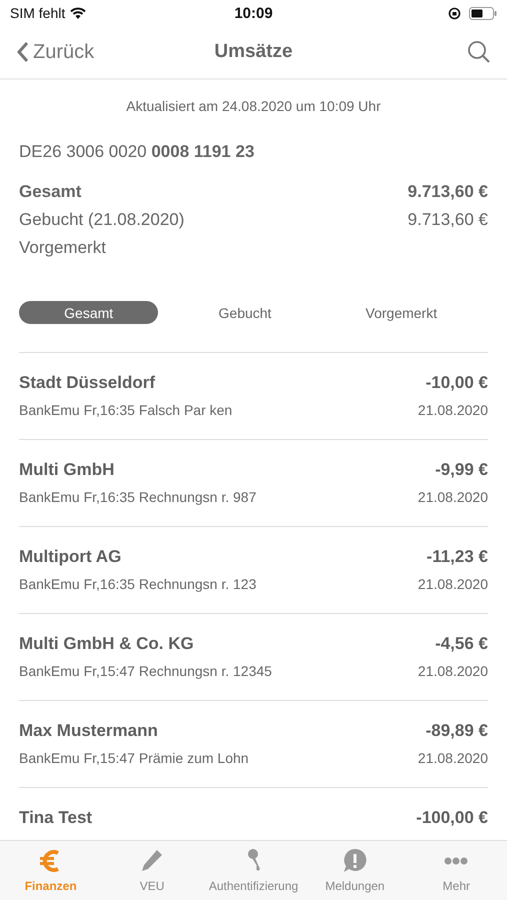 The height and width of the screenshot is (900, 507). I want to click on battery-icon, so click(483, 13).